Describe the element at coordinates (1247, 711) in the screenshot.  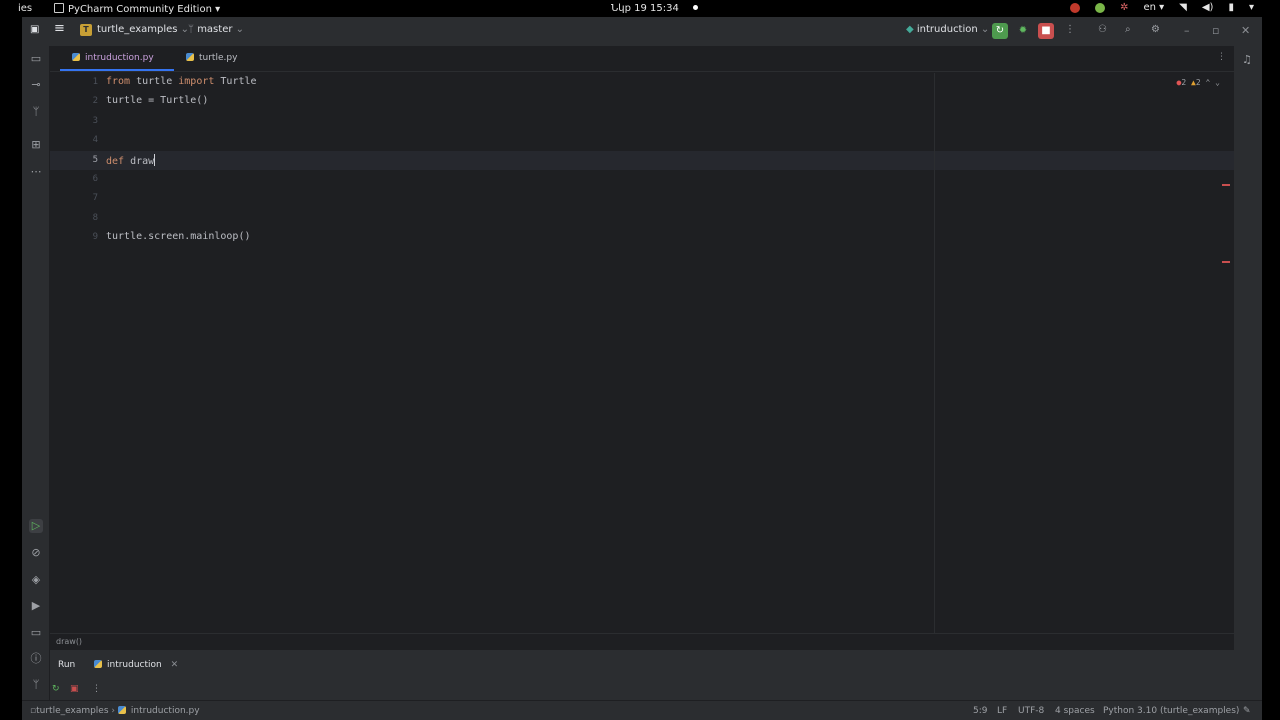
I see `readonly-toggle-icon: ✎` at that location.